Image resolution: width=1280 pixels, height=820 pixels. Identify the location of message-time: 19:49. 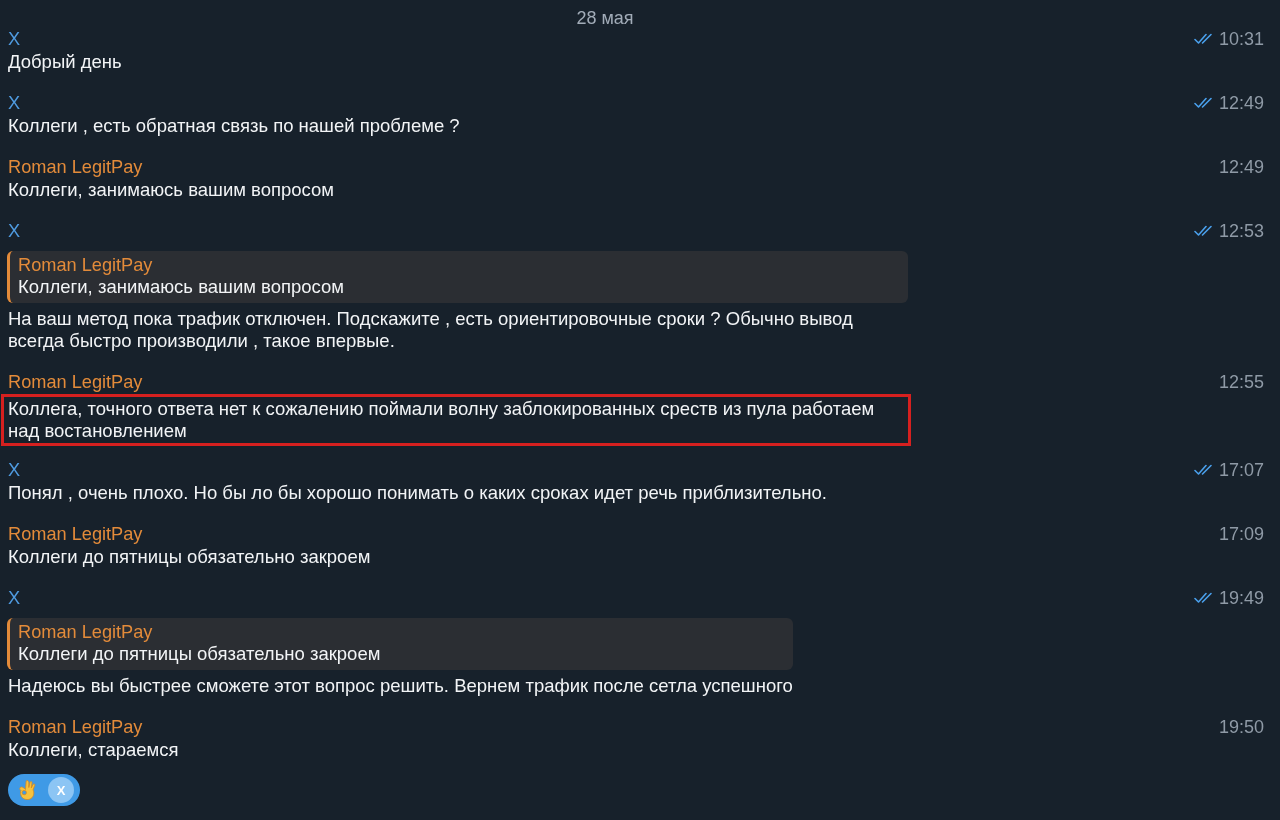
(1241, 598).